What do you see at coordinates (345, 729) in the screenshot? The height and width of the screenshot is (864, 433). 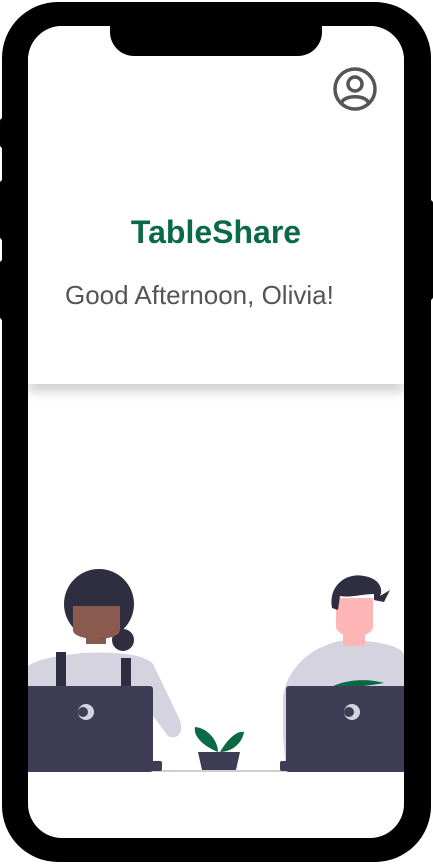 I see `man-laptop` at bounding box center [345, 729].